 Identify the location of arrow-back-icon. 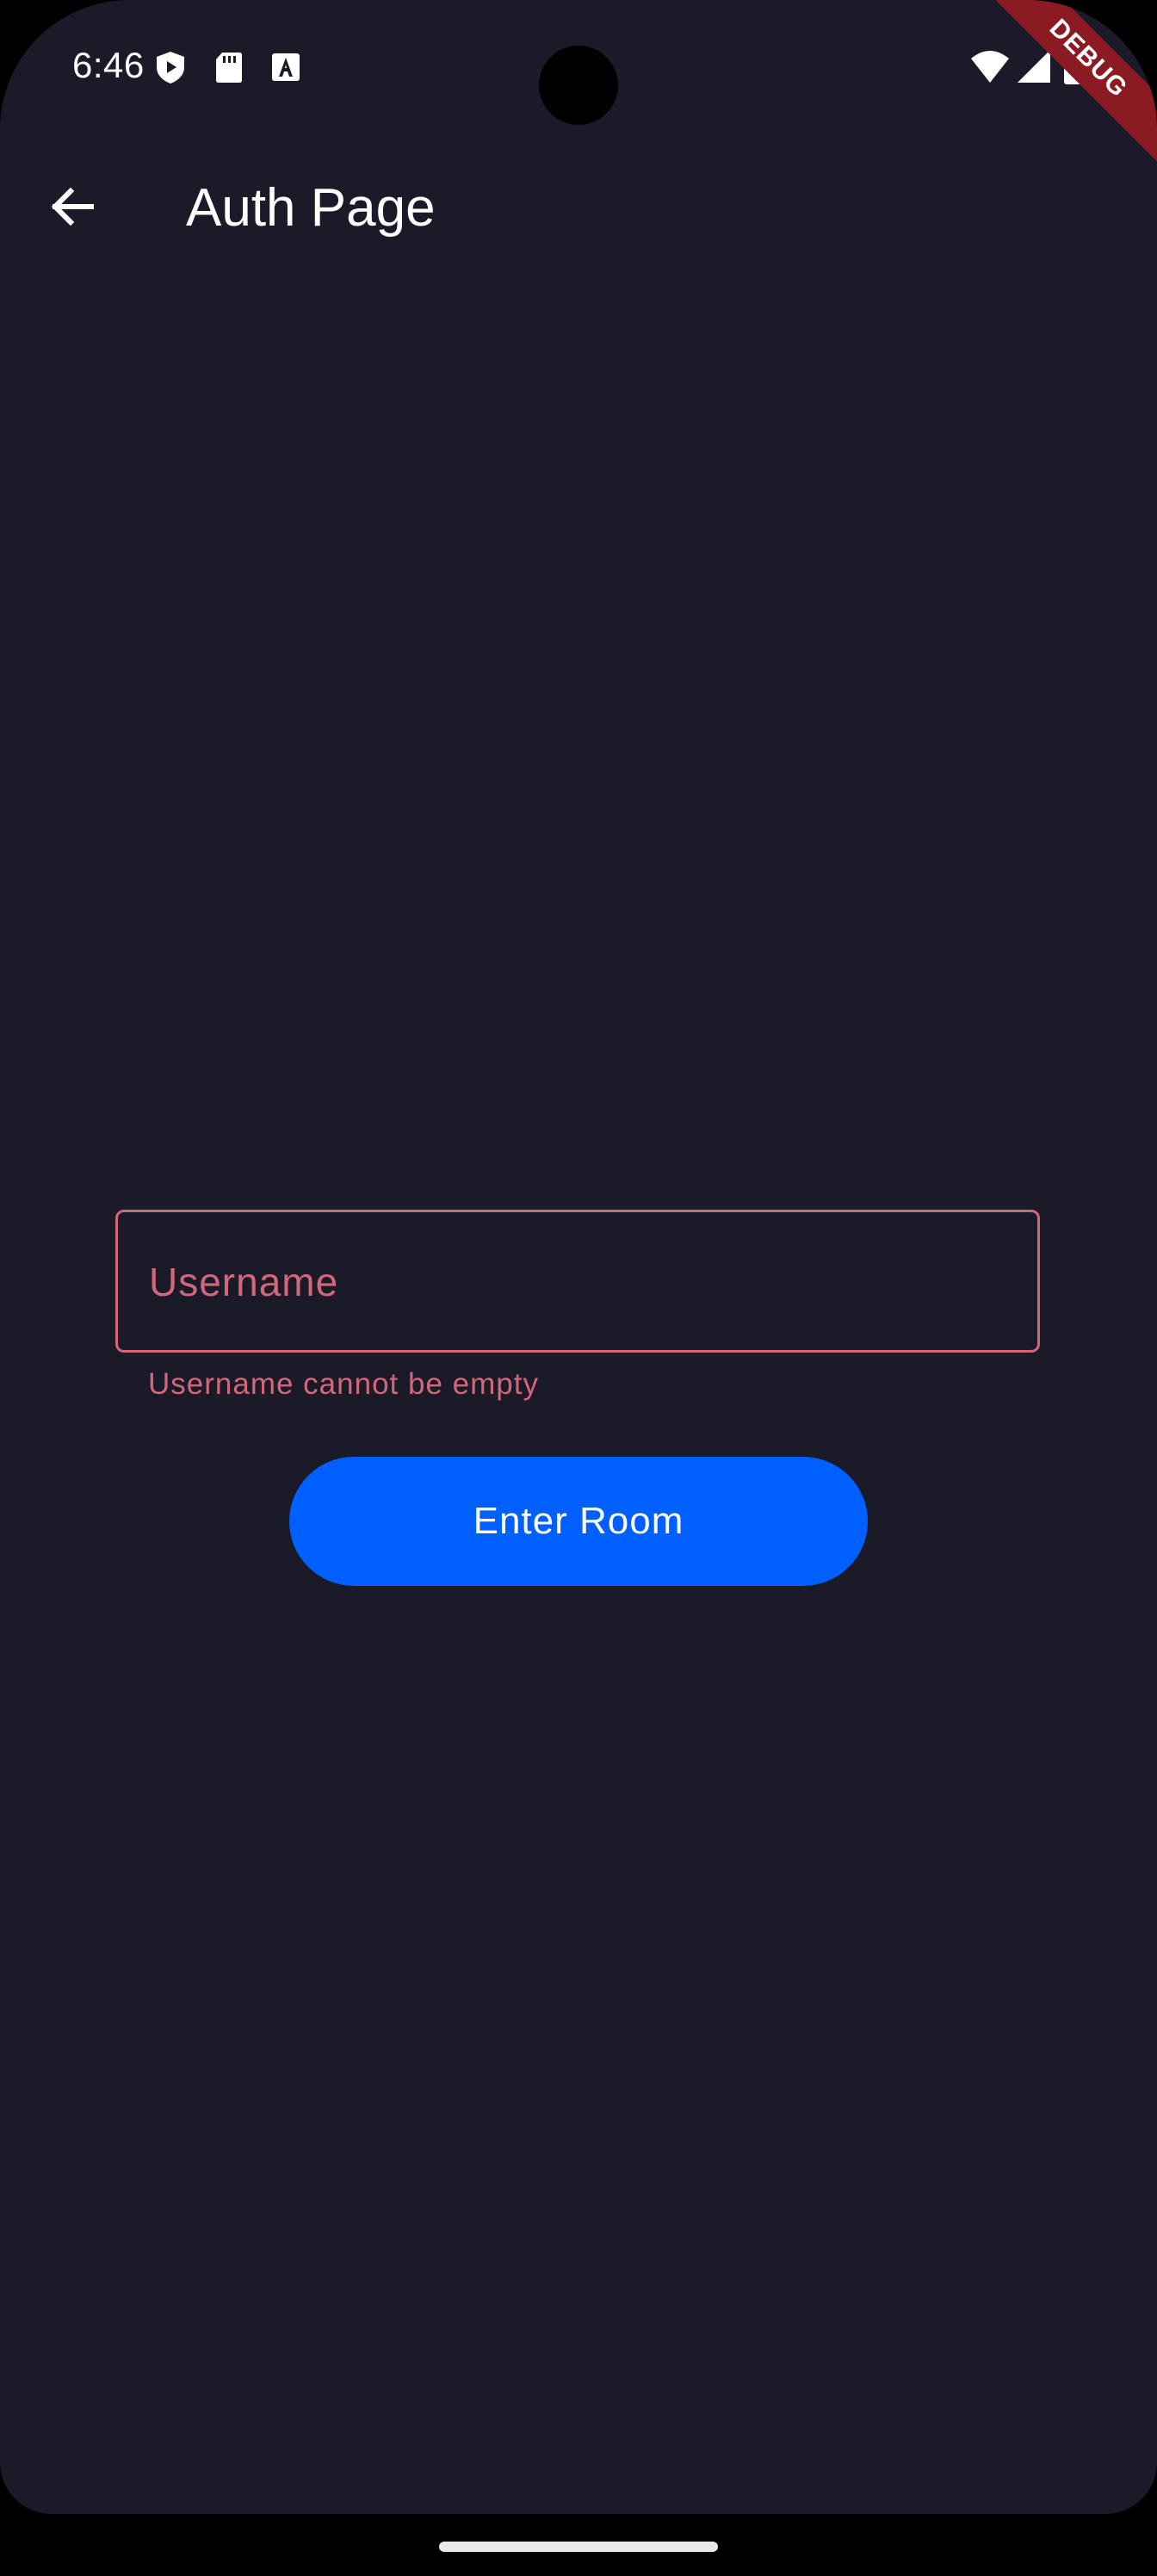
(72, 209).